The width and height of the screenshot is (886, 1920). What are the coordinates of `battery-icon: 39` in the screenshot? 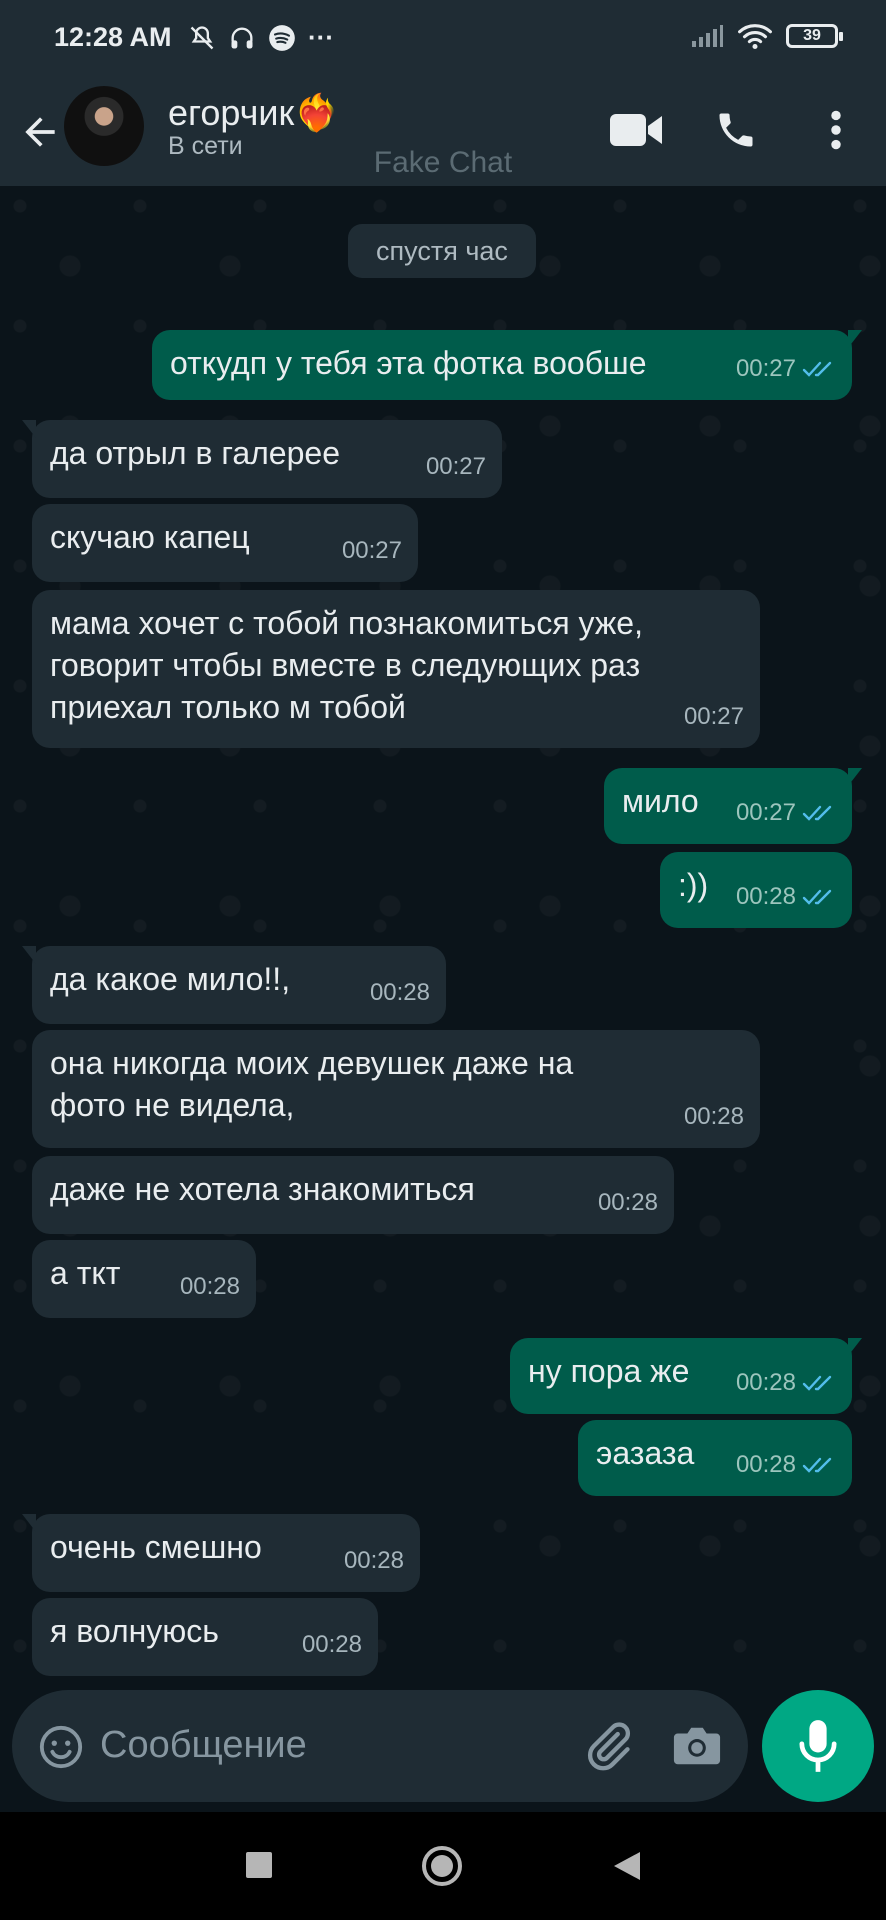 It's located at (814, 36).